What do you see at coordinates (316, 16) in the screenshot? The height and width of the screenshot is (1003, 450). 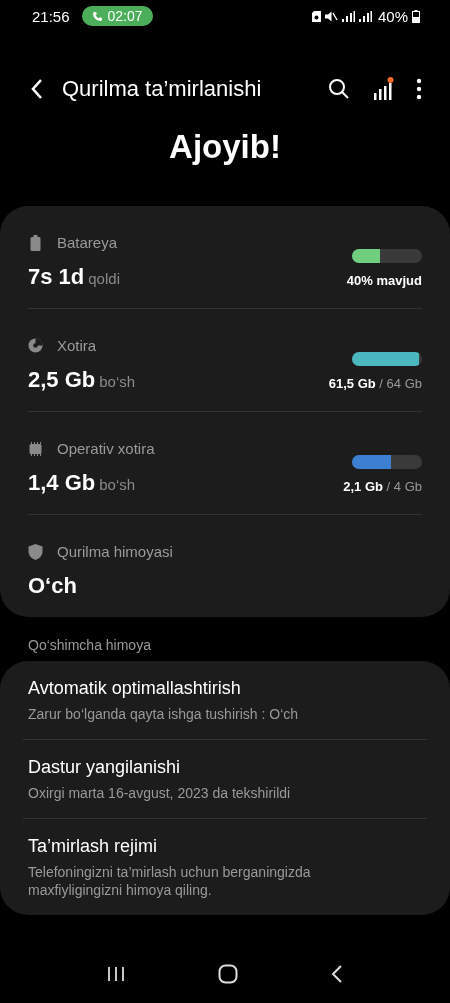 I see `sim-icon` at bounding box center [316, 16].